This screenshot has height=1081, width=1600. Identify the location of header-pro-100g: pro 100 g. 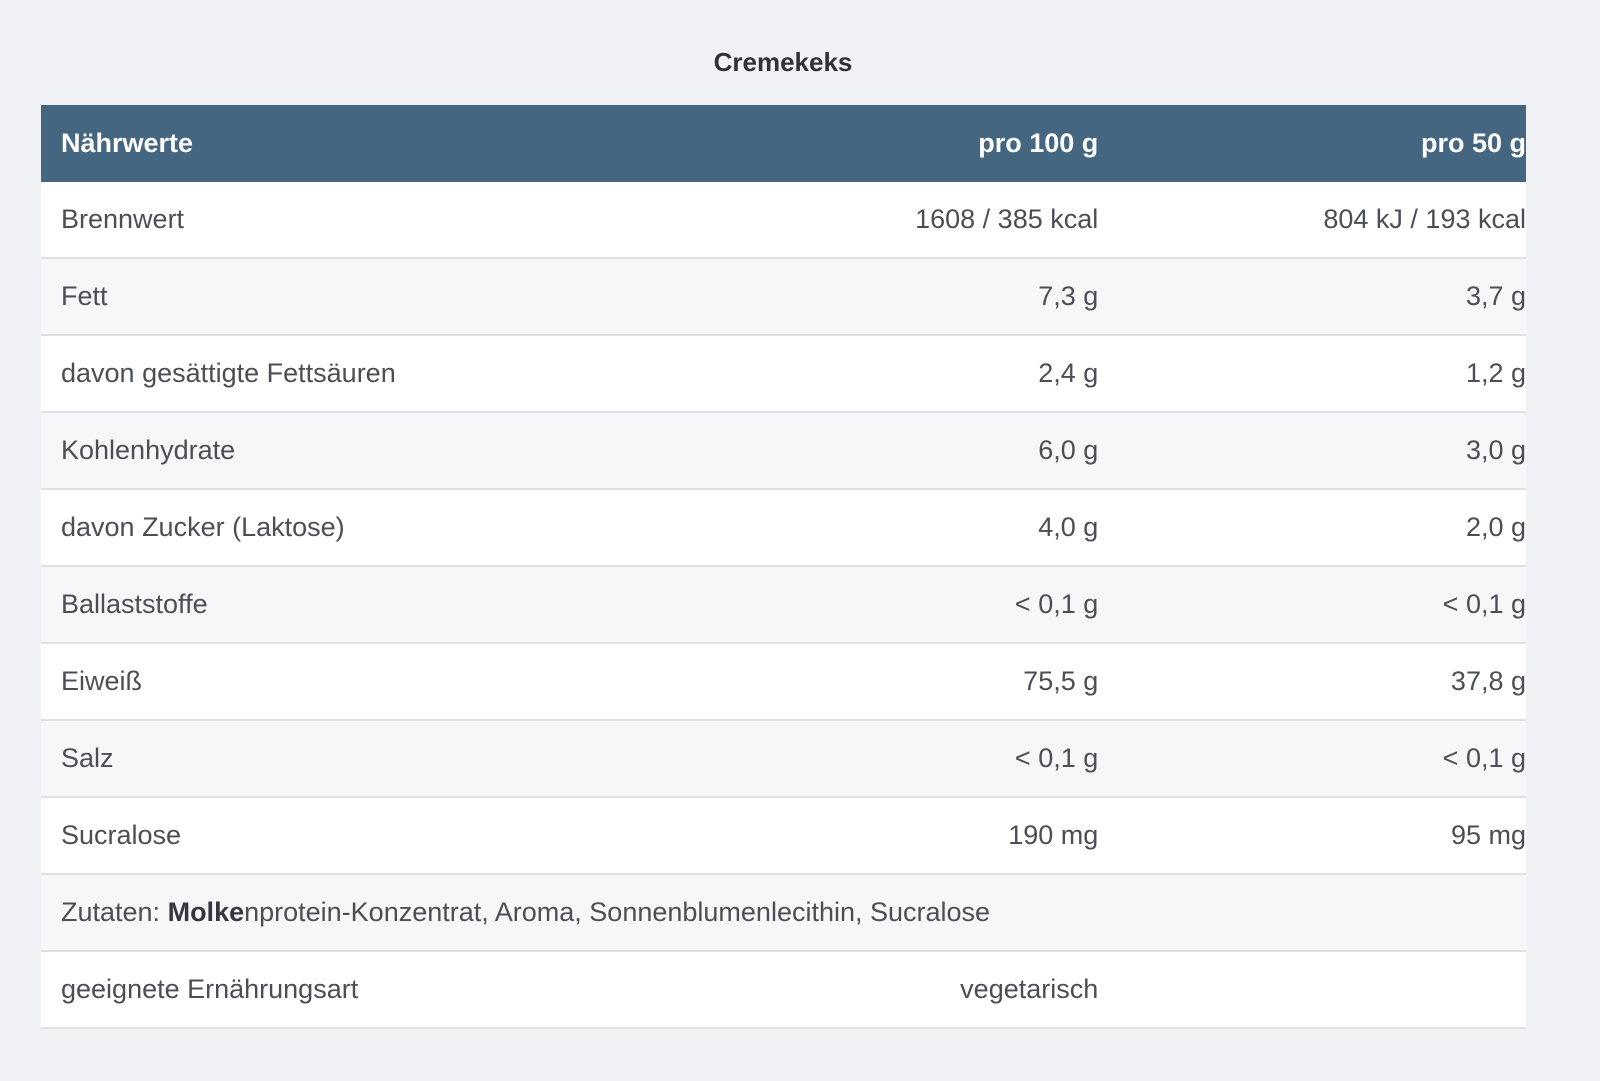
(1038, 143).